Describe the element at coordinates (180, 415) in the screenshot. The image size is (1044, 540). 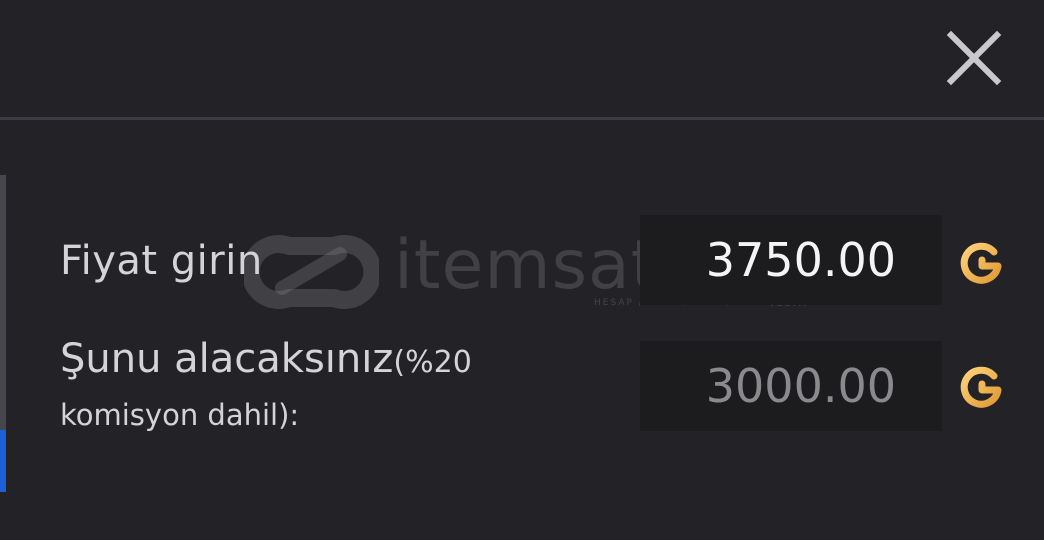
I see `commission-note: komisyon dahil):` at that location.